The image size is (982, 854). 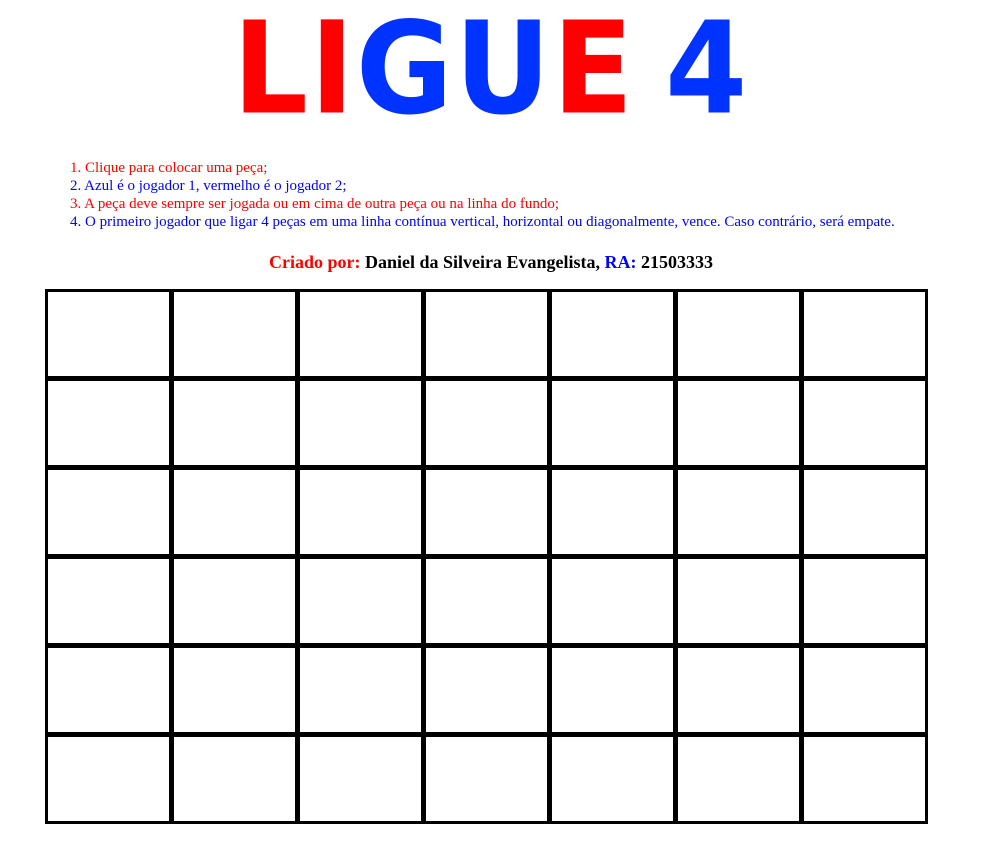 What do you see at coordinates (234, 334) in the screenshot?
I see `board-cell-r1-c2` at bounding box center [234, 334].